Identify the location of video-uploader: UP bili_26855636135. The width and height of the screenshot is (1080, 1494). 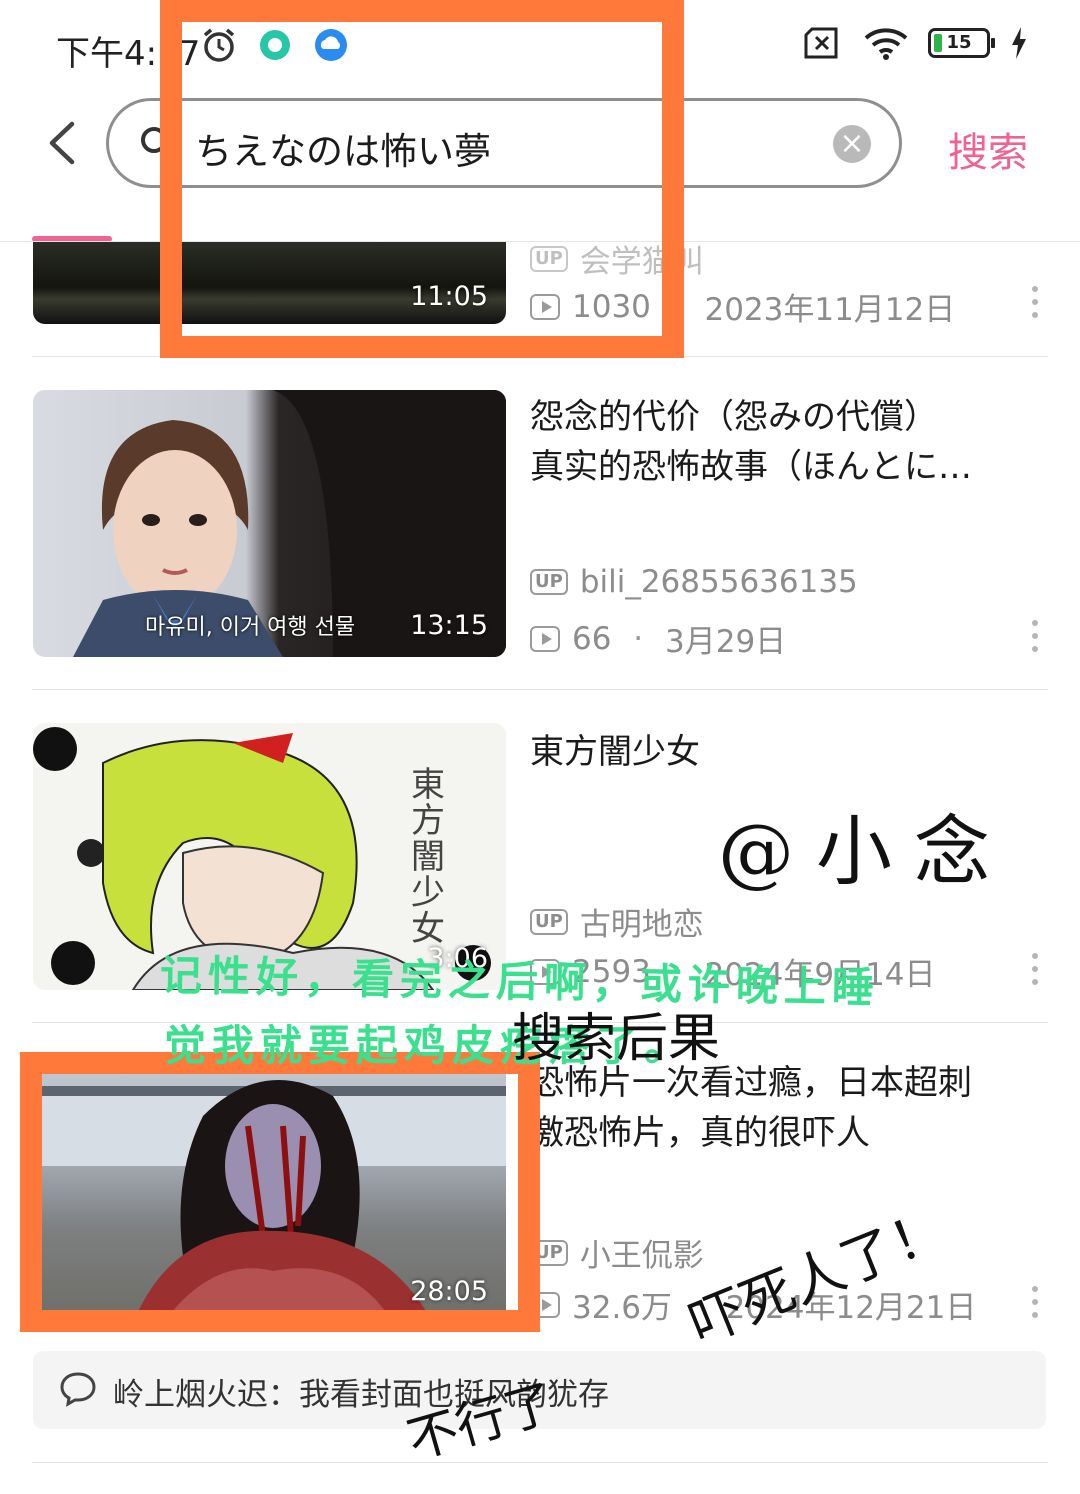
(694, 582).